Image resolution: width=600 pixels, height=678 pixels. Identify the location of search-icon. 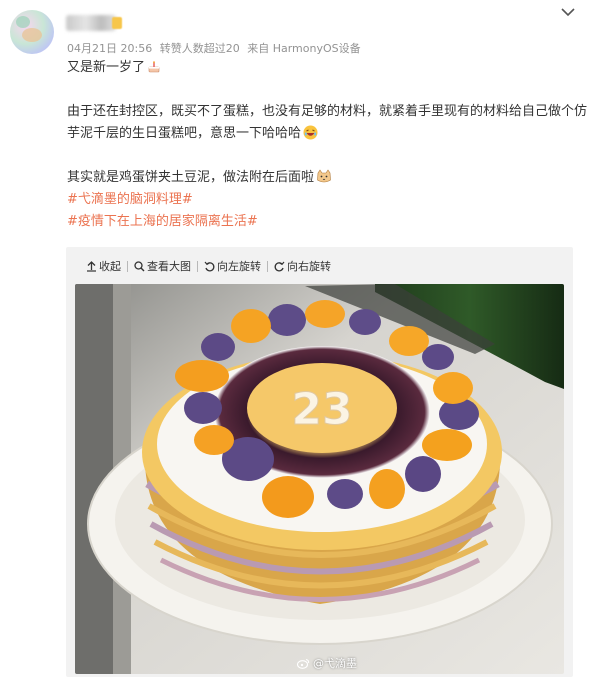
(139, 265).